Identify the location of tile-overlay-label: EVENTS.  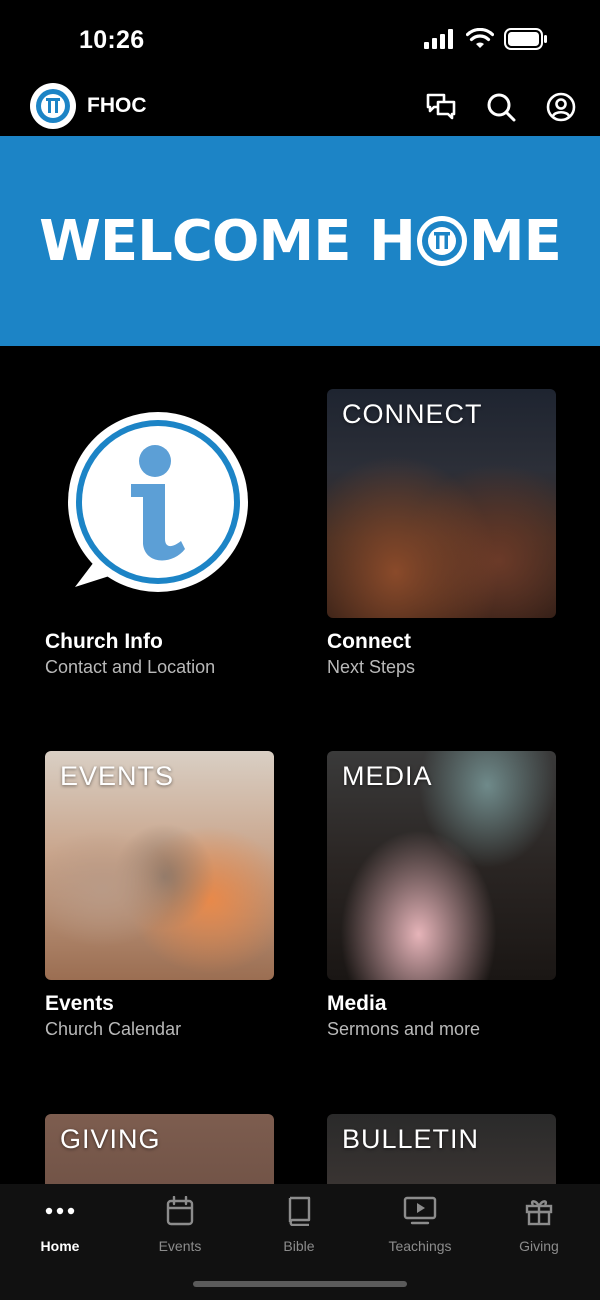
(117, 776).